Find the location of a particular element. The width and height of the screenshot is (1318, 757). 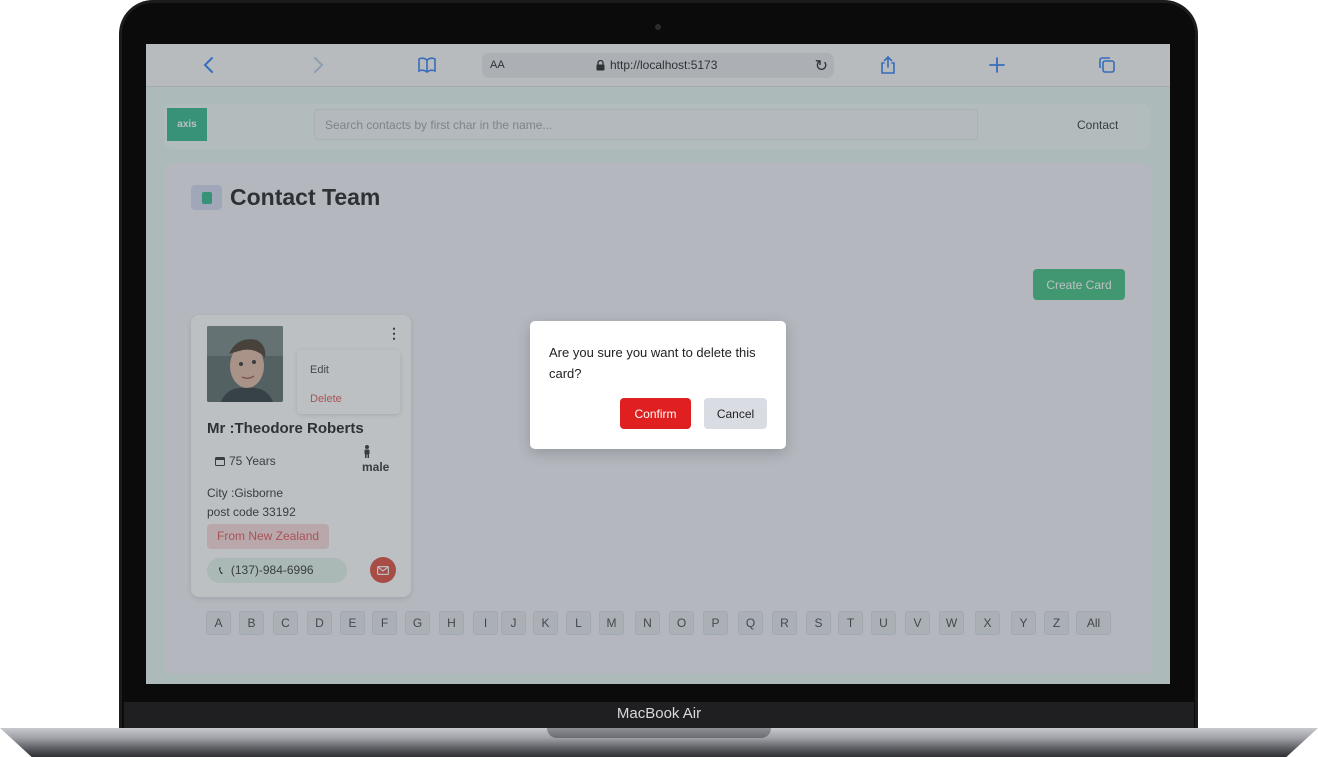

device-label: MacBook Air is located at coordinates (659, 713).